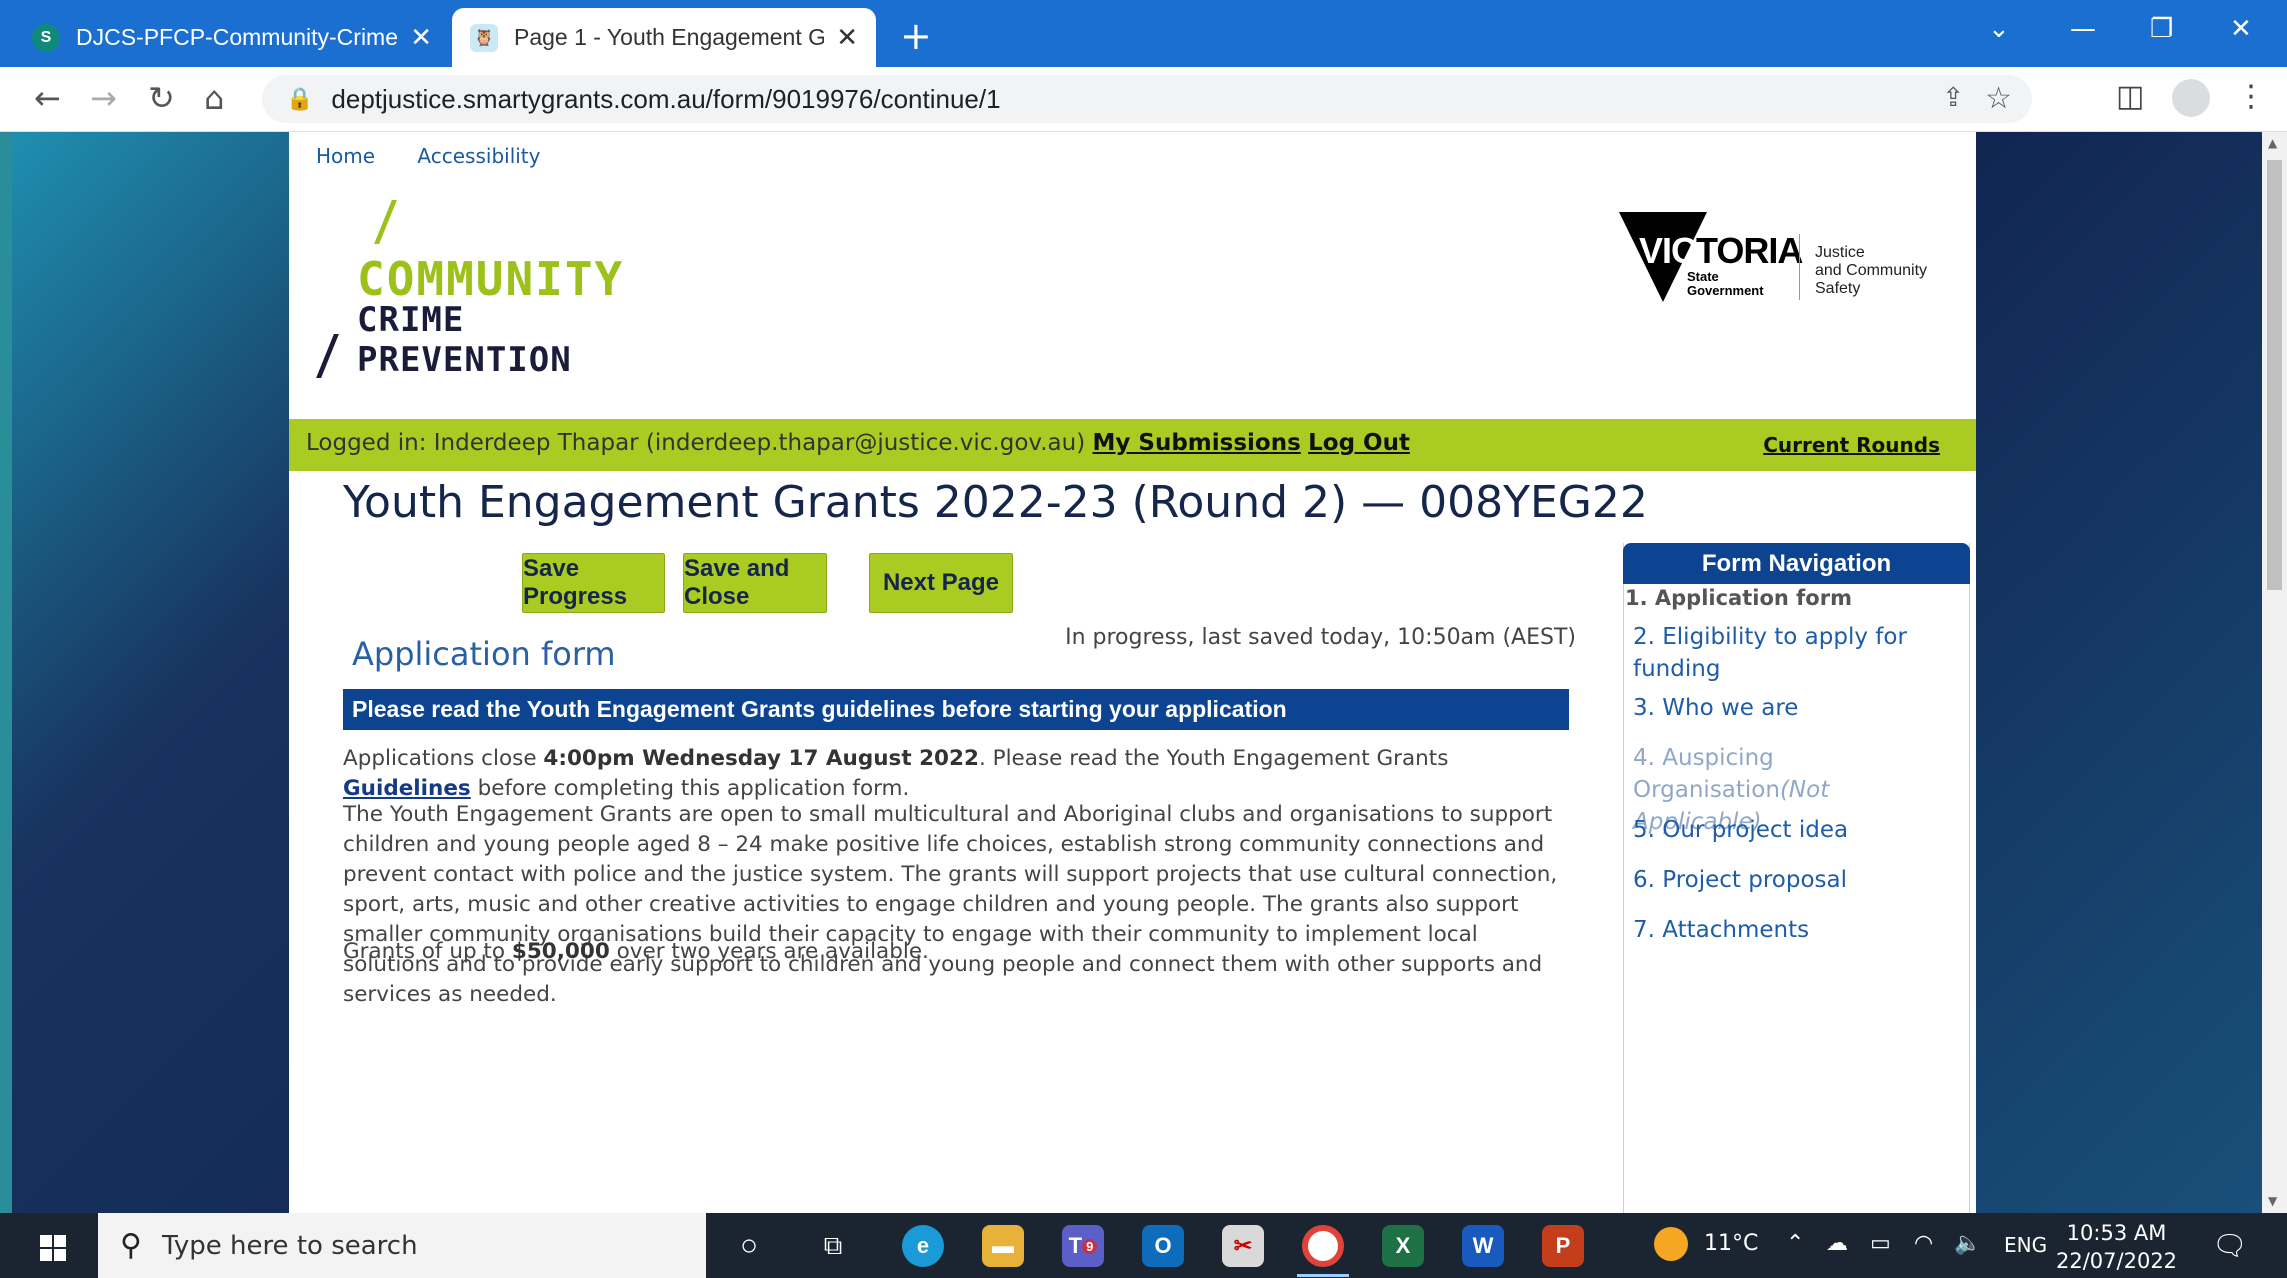  What do you see at coordinates (2025, 1245) in the screenshot?
I see `language-indicator: ENG` at bounding box center [2025, 1245].